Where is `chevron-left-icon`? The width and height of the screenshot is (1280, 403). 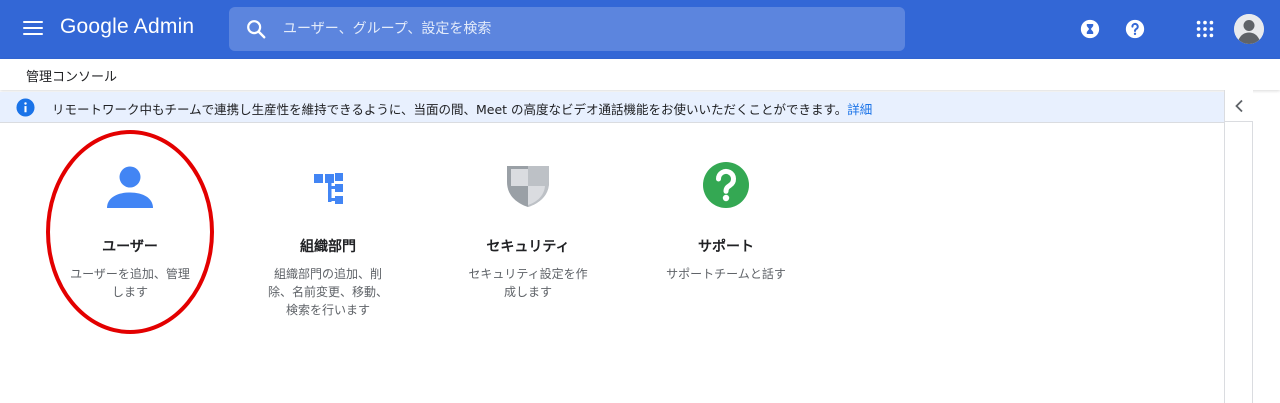
chevron-left-icon is located at coordinates (1239, 106).